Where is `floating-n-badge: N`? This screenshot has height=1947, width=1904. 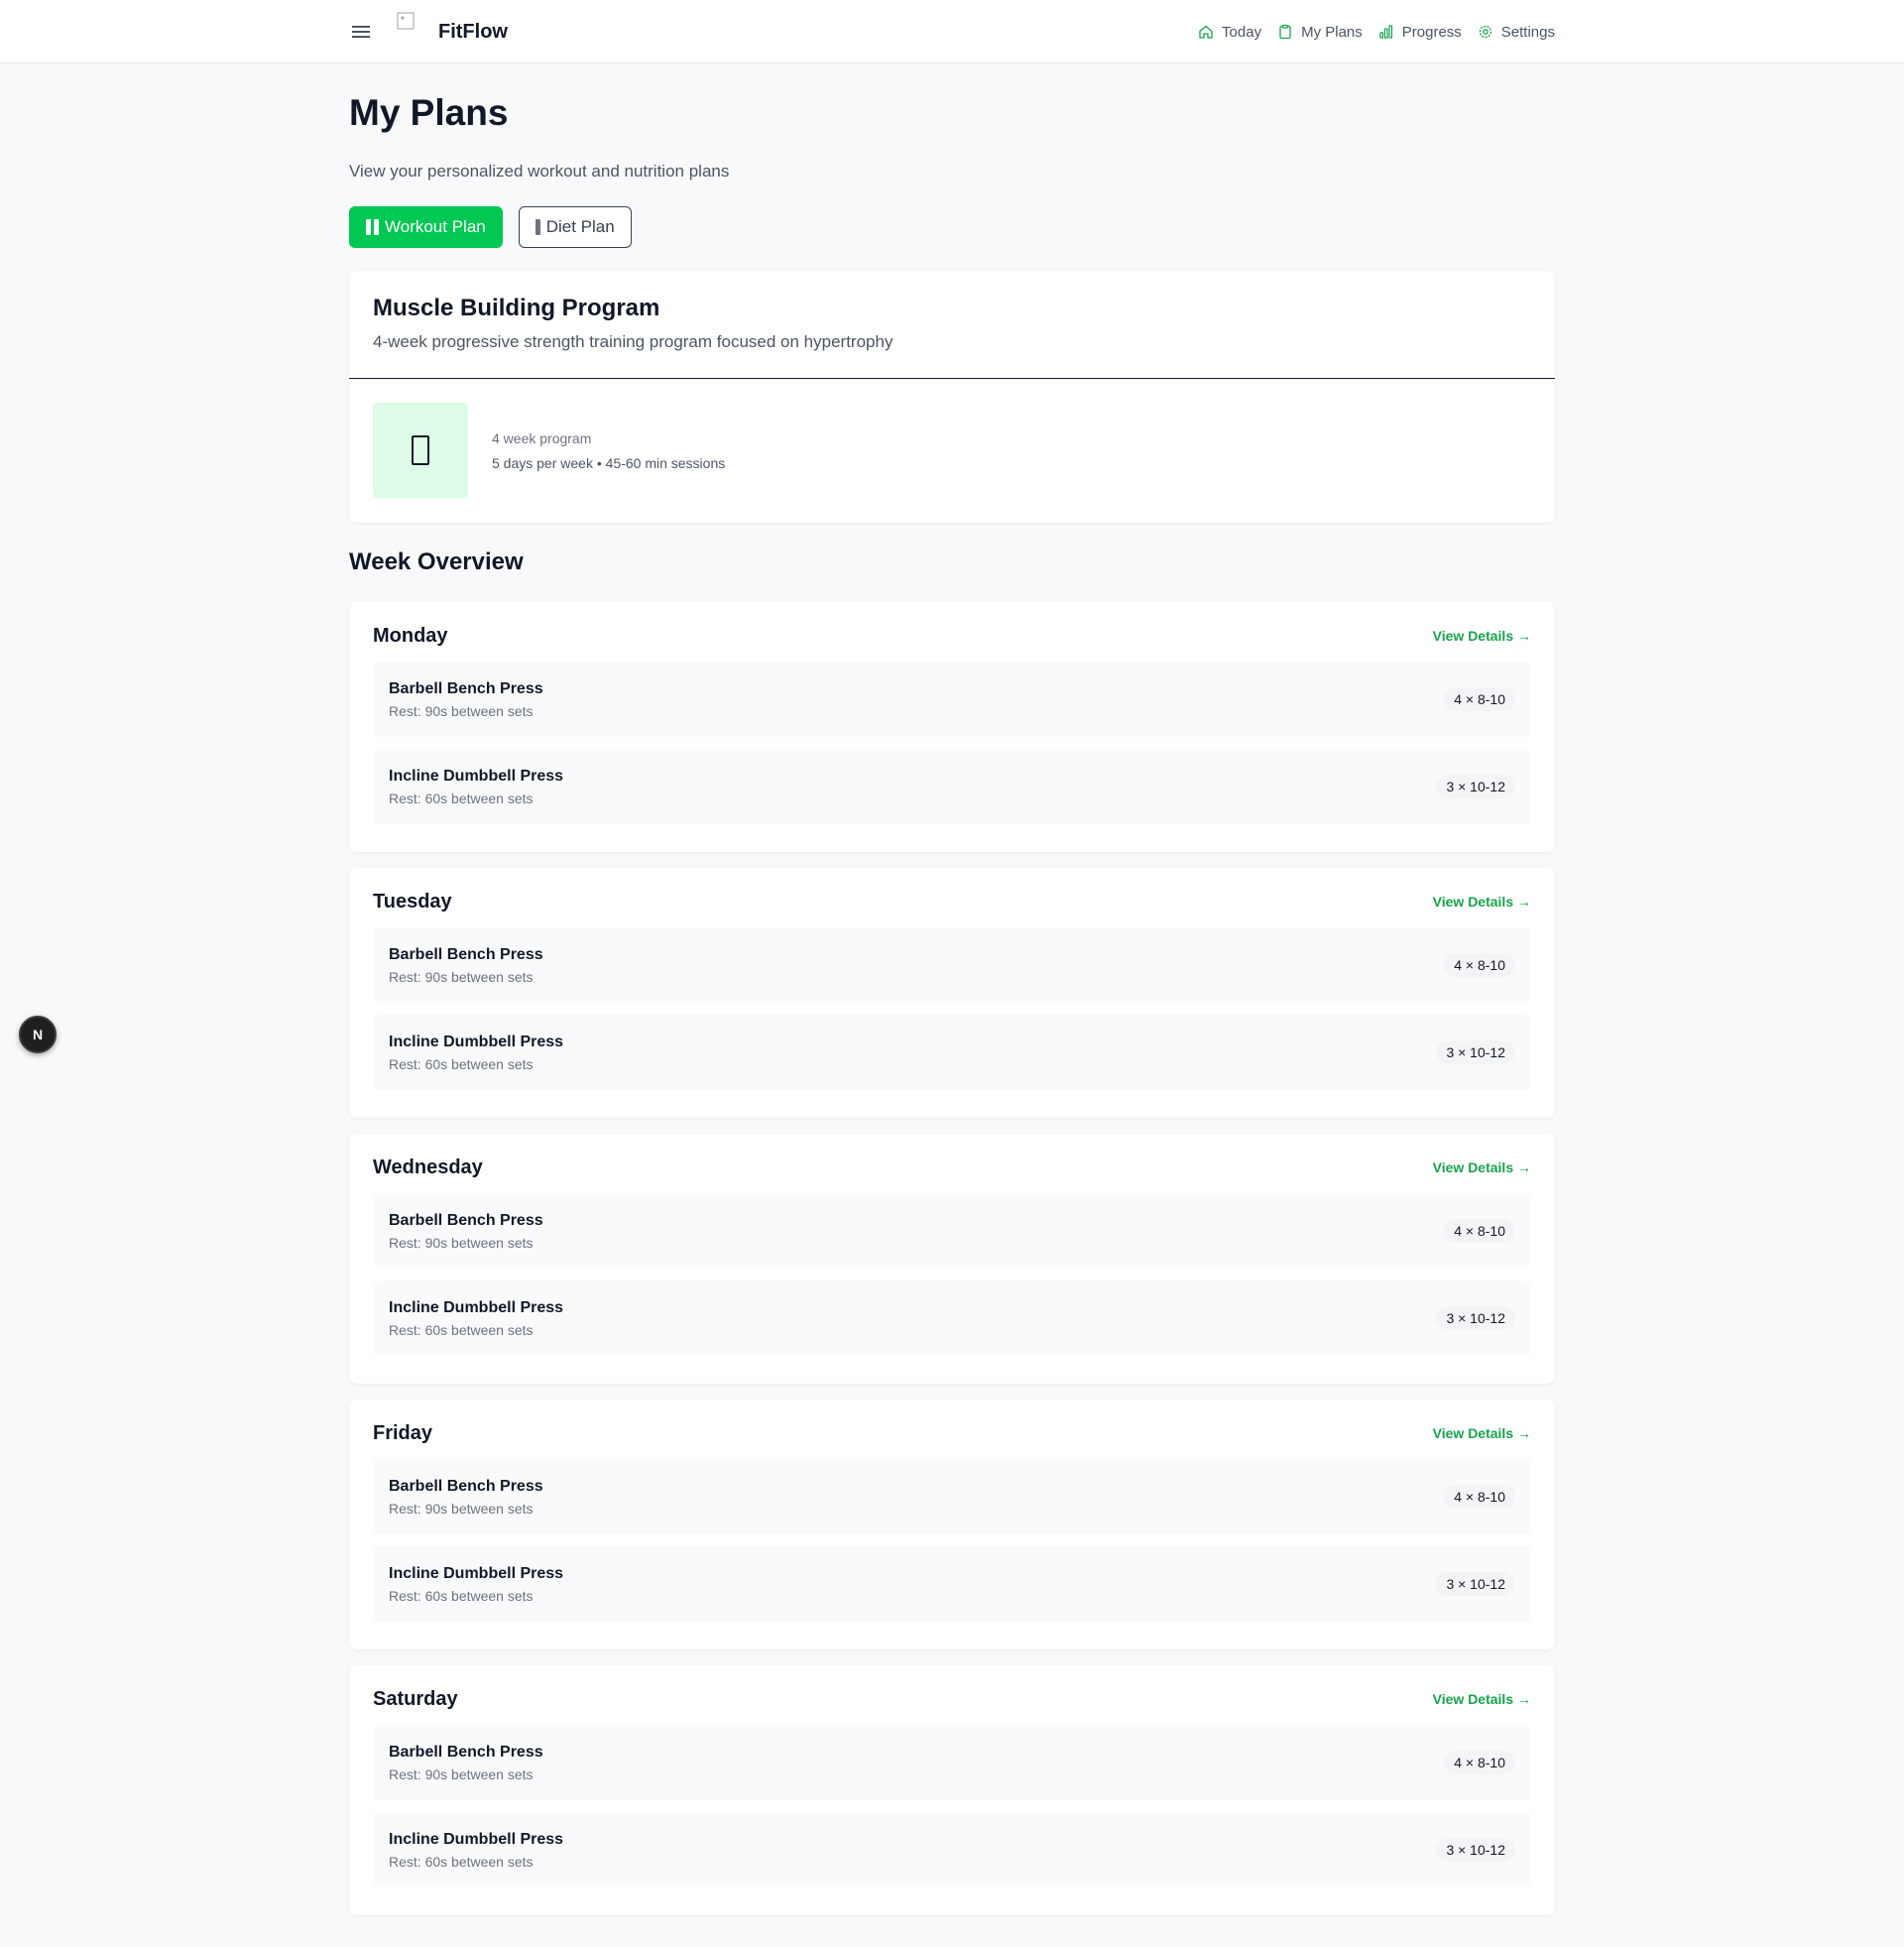
floating-n-badge: N is located at coordinates (38, 1034).